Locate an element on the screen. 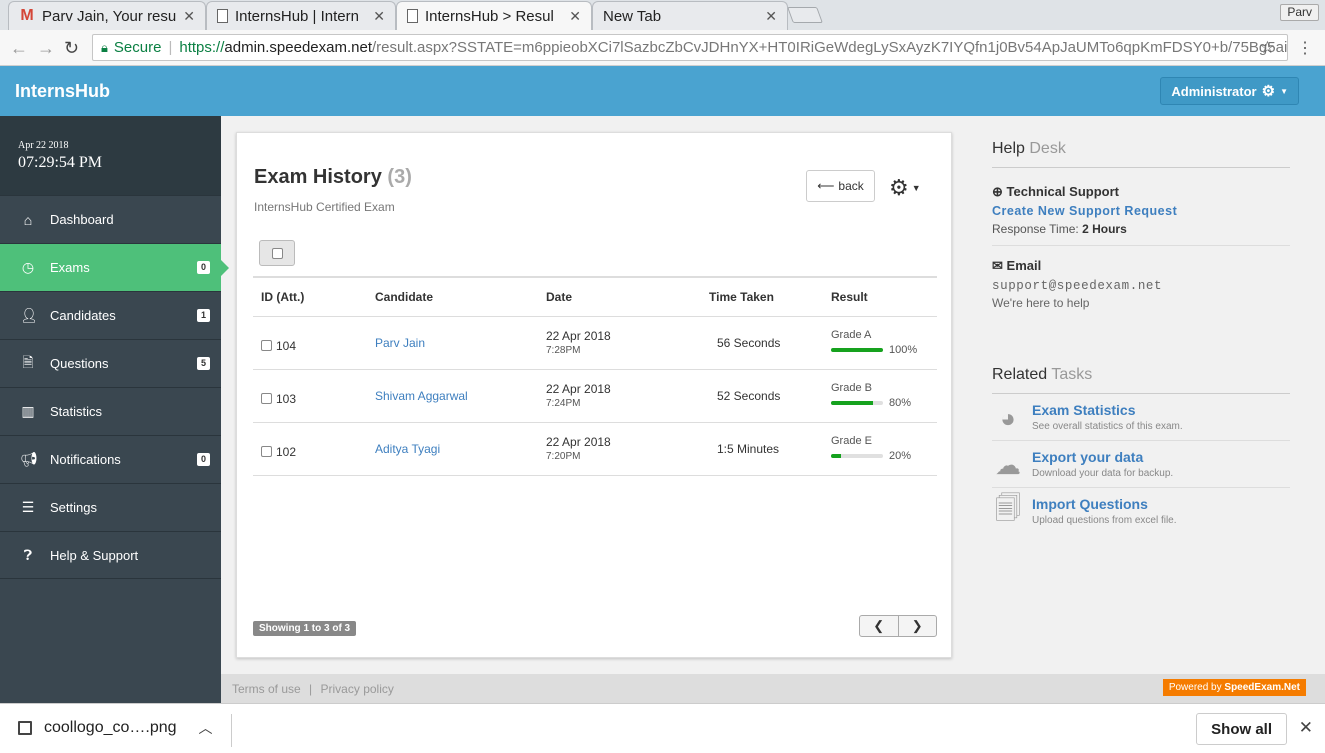 This screenshot has height=753, width=1325. chevron-left-icon: ❮ is located at coordinates (879, 625).